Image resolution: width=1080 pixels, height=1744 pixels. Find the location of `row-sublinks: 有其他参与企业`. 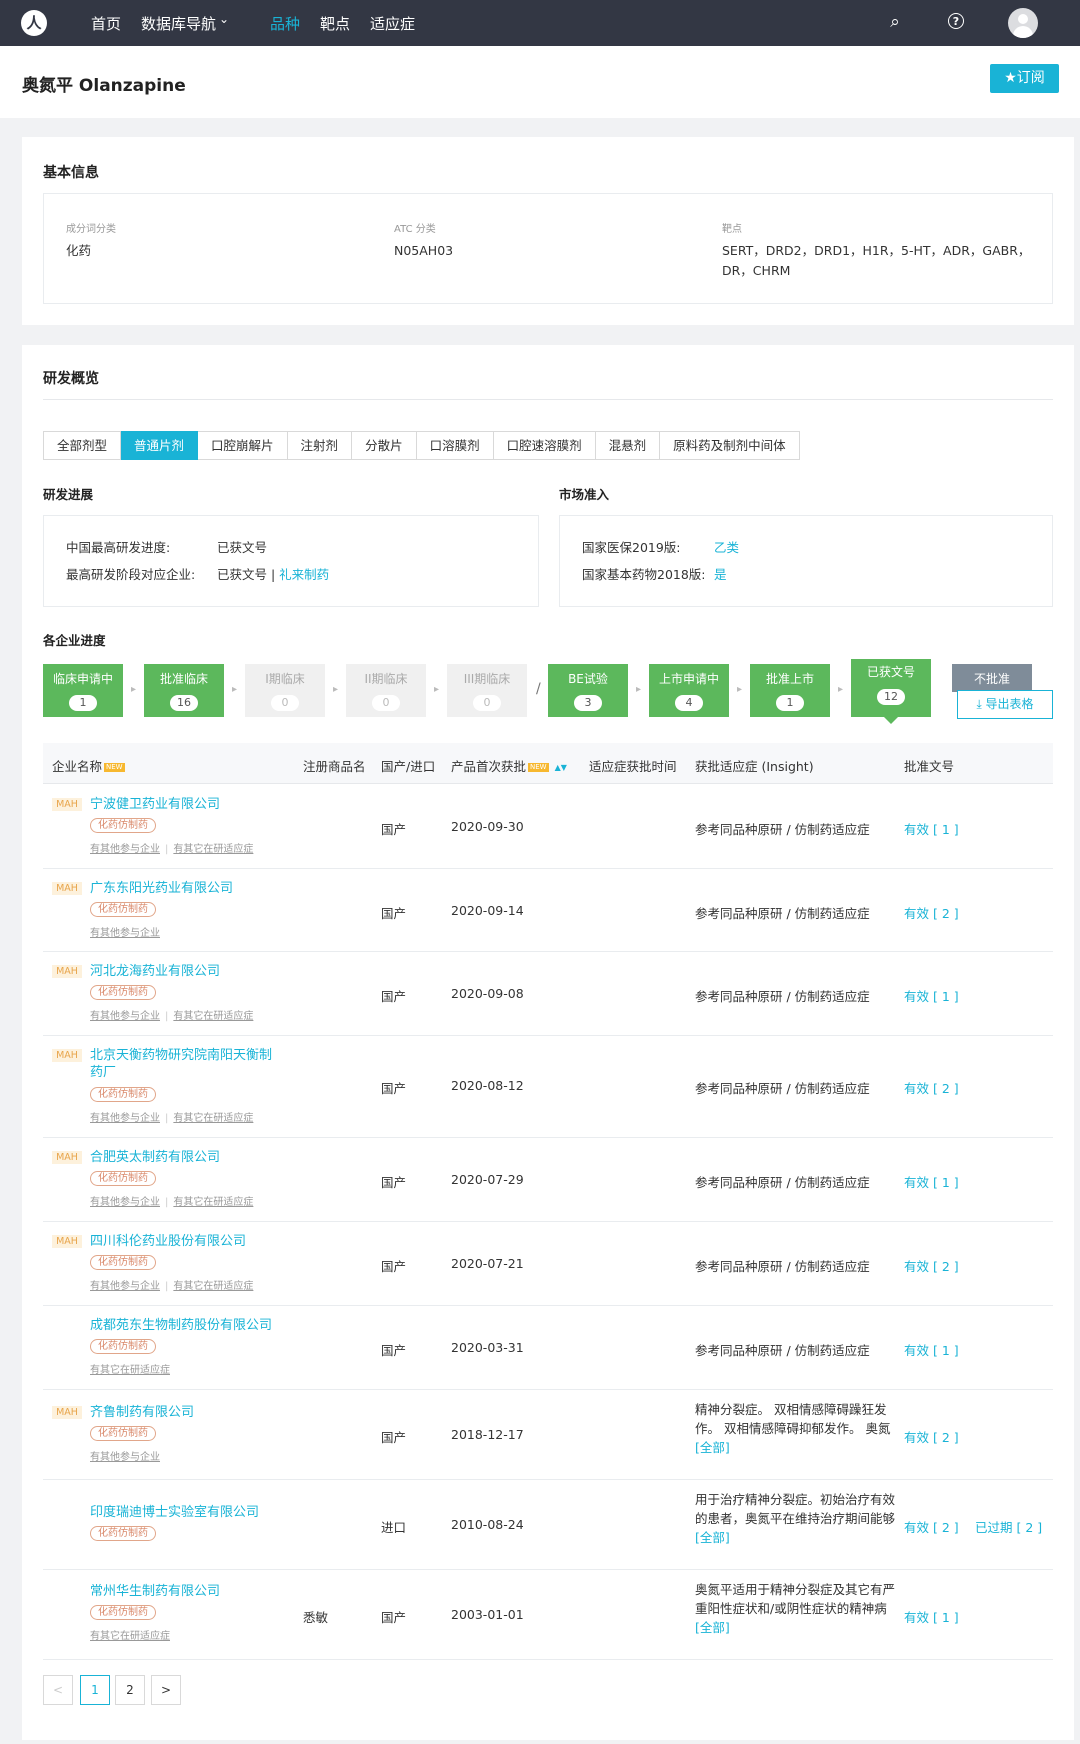

row-sublinks: 有其他参与企业 is located at coordinates (125, 1457).